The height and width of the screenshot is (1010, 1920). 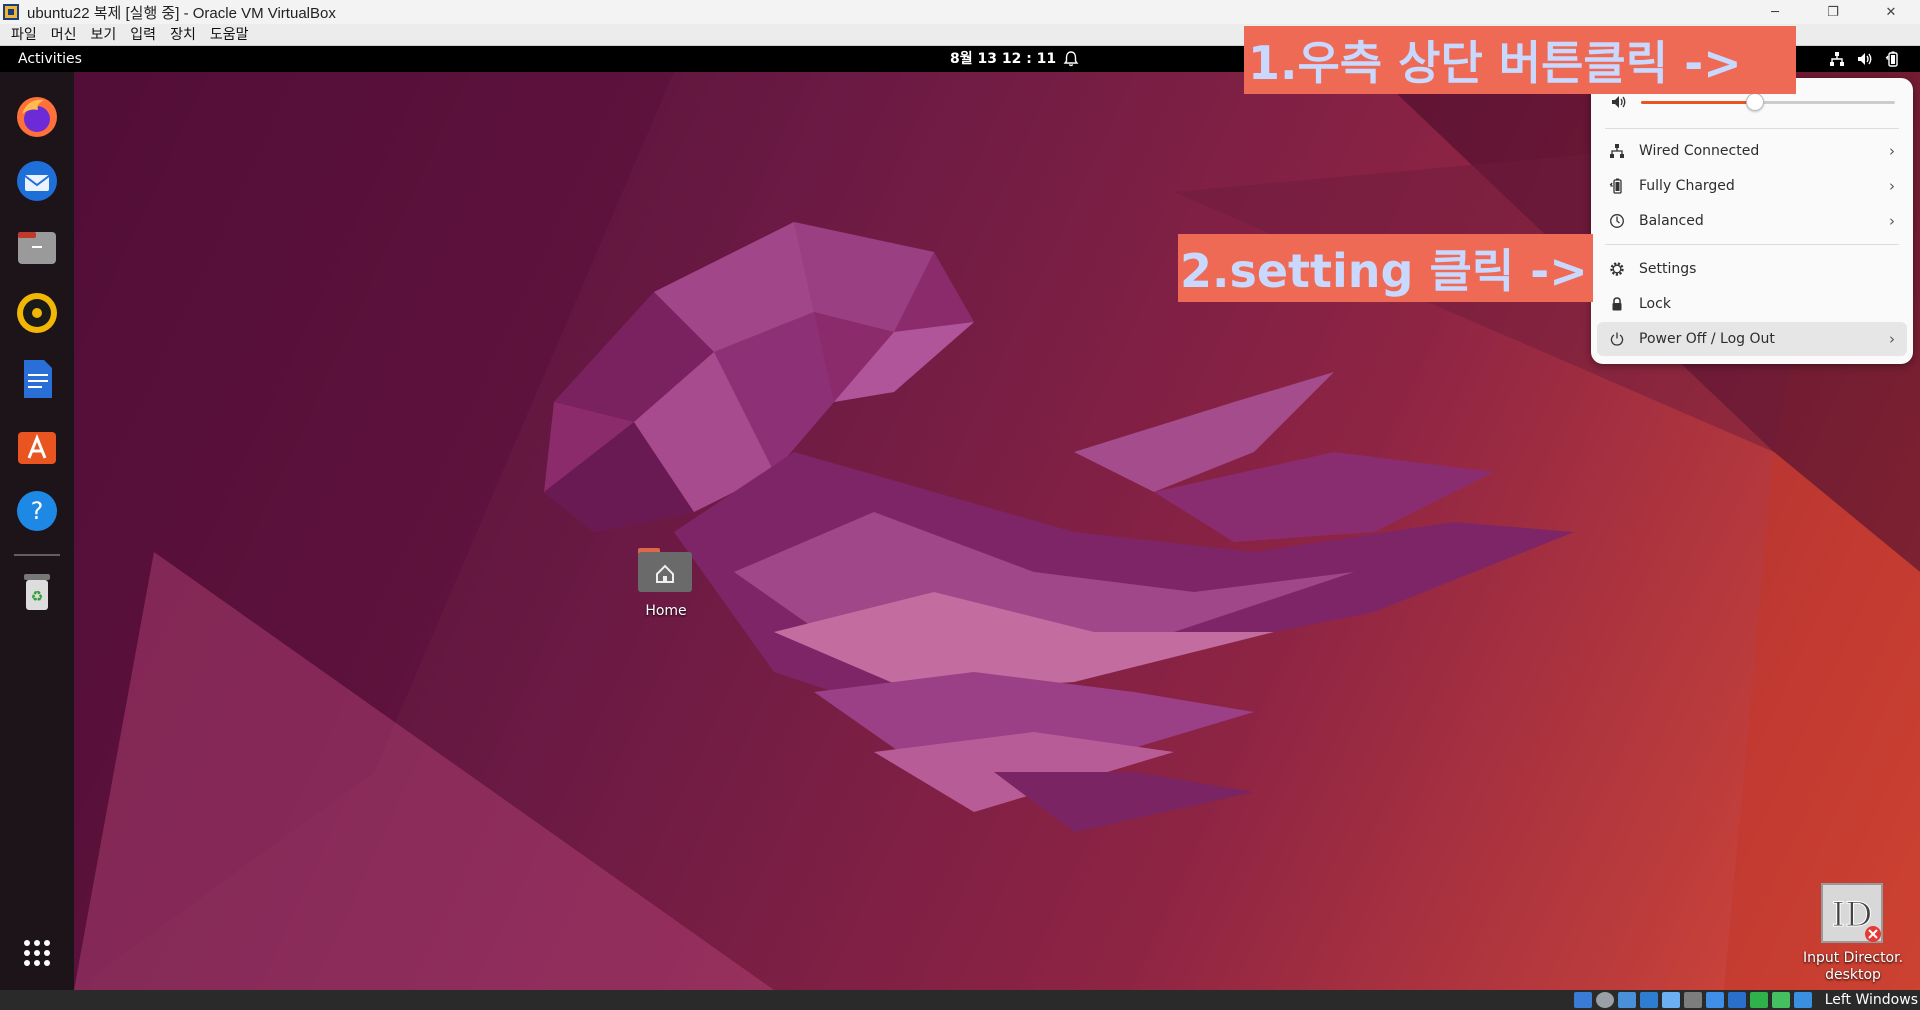 I want to click on menu-devices: 장치, so click(x=183, y=35).